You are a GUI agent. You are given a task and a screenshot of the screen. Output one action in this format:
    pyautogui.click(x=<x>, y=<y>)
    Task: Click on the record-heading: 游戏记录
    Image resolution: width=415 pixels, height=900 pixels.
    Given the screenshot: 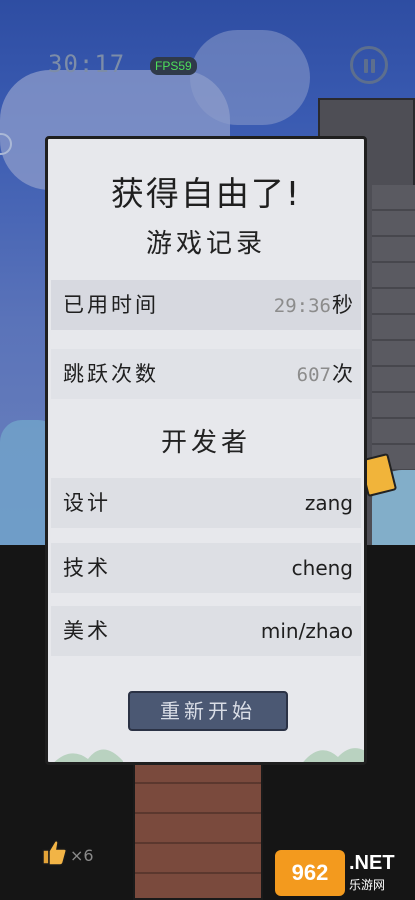 What is the action you would take?
    pyautogui.click(x=205, y=244)
    